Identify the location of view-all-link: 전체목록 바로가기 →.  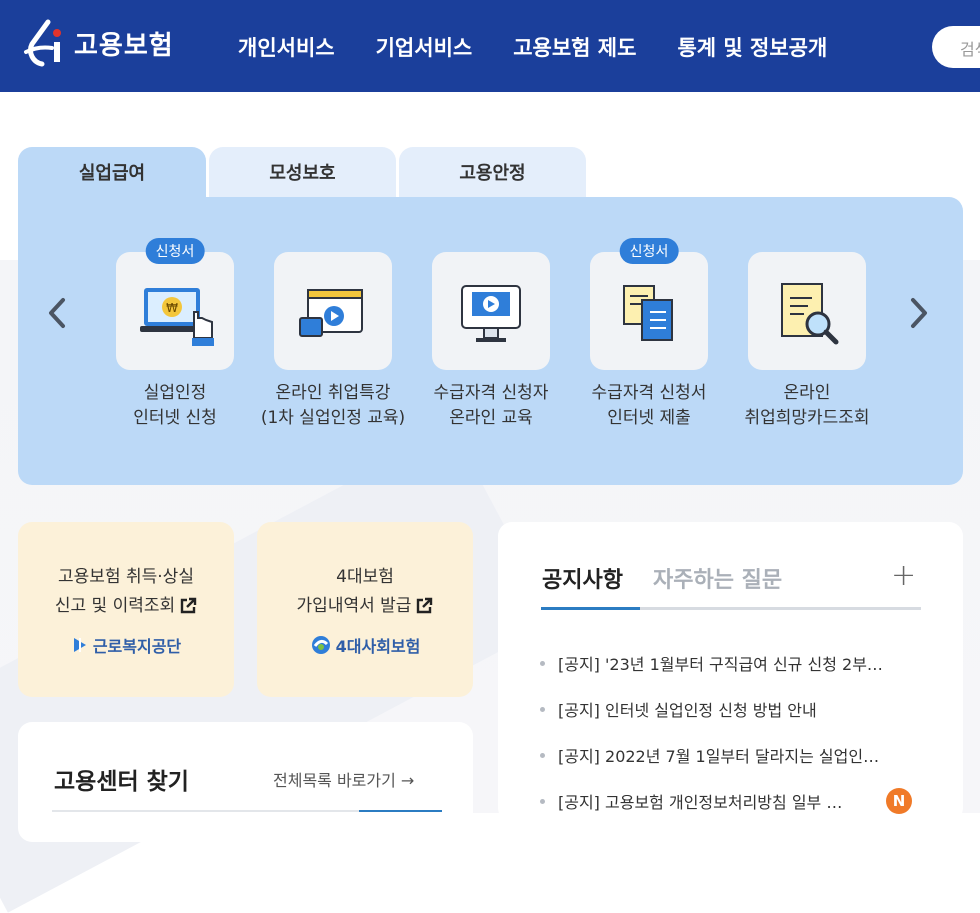
(343, 779).